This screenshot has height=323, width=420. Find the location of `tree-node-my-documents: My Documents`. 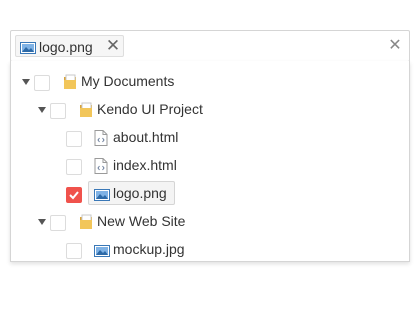

tree-node-my-documents: My Documents is located at coordinates (210, 83).